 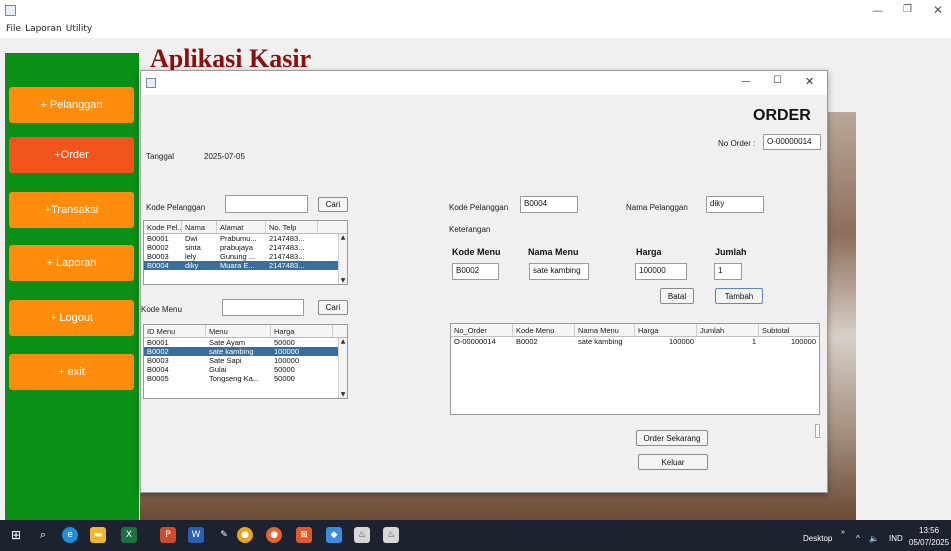 What do you see at coordinates (544, 330) in the screenshot?
I see `column-header: Kode Menu` at bounding box center [544, 330].